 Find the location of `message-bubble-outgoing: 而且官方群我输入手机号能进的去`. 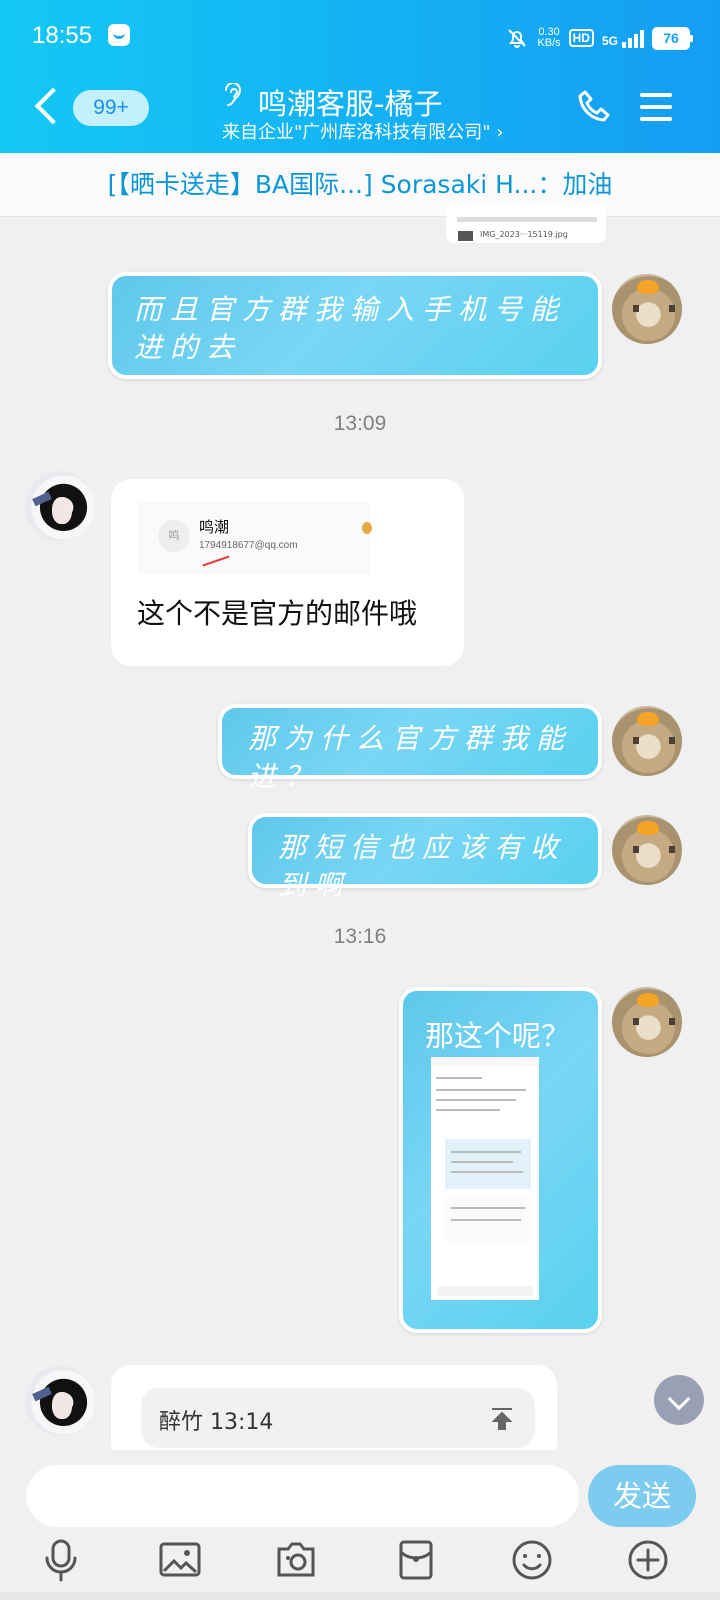

message-bubble-outgoing: 而且官方群我输入手机号能进的去 is located at coordinates (355, 325).